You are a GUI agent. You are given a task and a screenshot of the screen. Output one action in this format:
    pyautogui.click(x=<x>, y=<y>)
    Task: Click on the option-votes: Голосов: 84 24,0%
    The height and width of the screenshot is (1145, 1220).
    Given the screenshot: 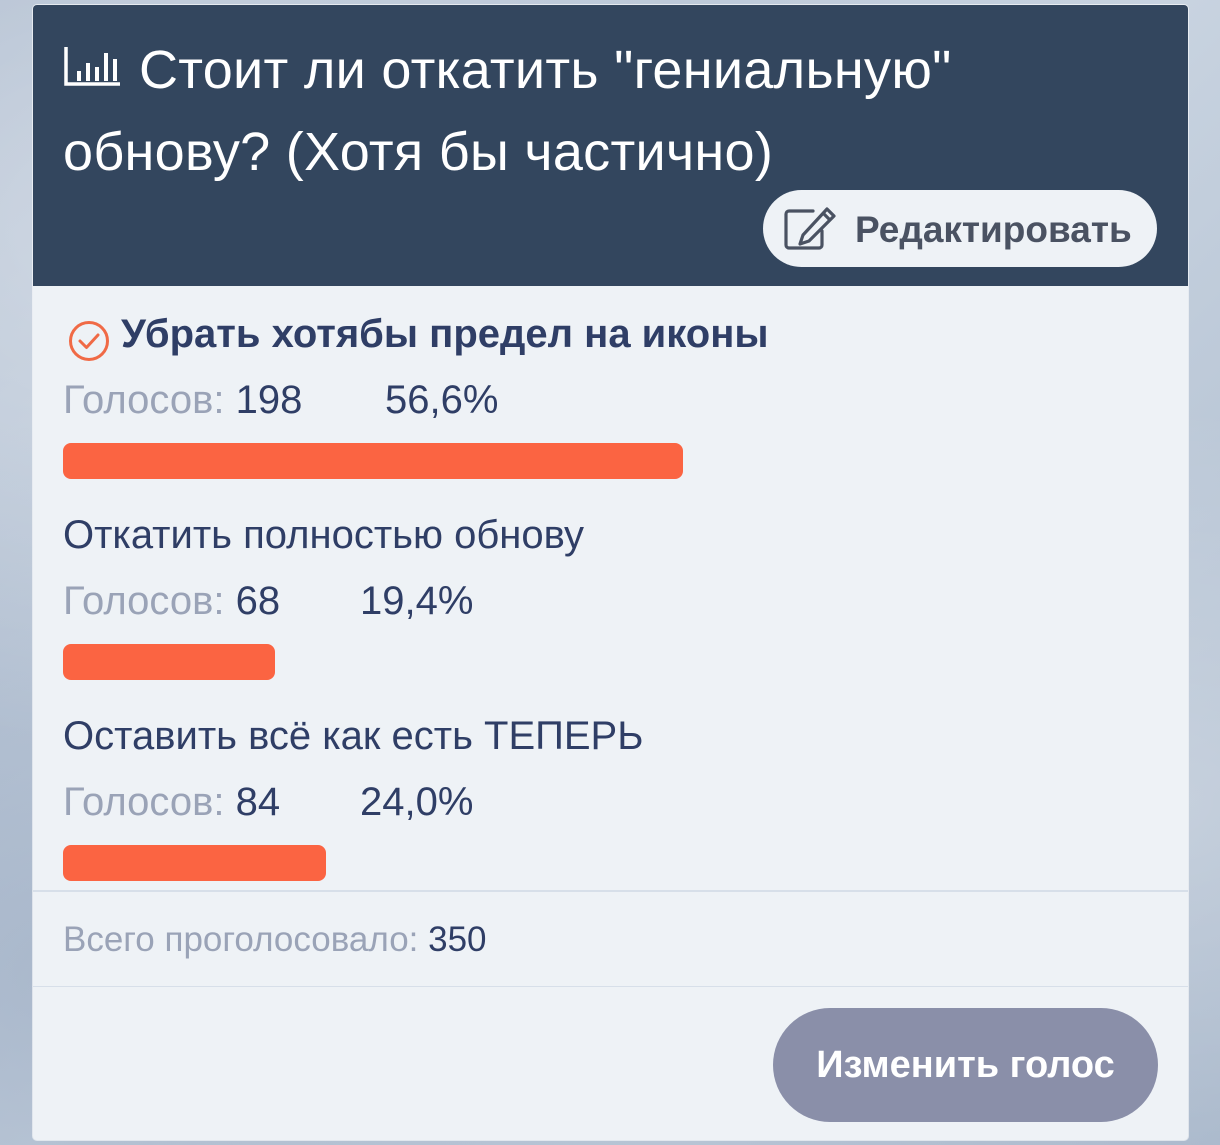 What is the action you would take?
    pyautogui.click(x=268, y=802)
    